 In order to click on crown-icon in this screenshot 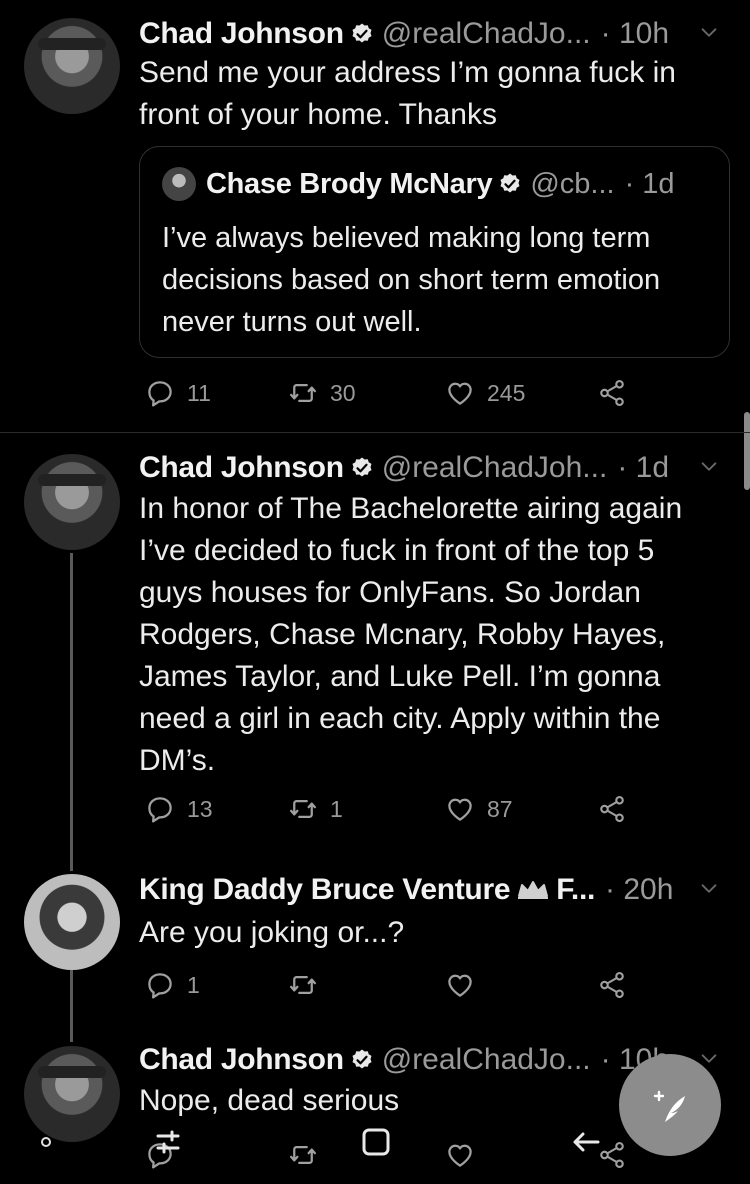, I will do `click(533, 890)`.